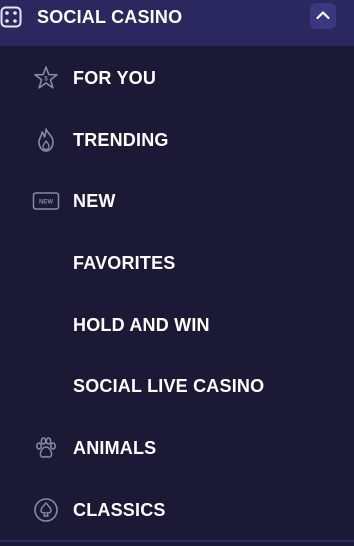 The image size is (354, 546). What do you see at coordinates (119, 510) in the screenshot?
I see `menu-item-label: CLASSICS` at bounding box center [119, 510].